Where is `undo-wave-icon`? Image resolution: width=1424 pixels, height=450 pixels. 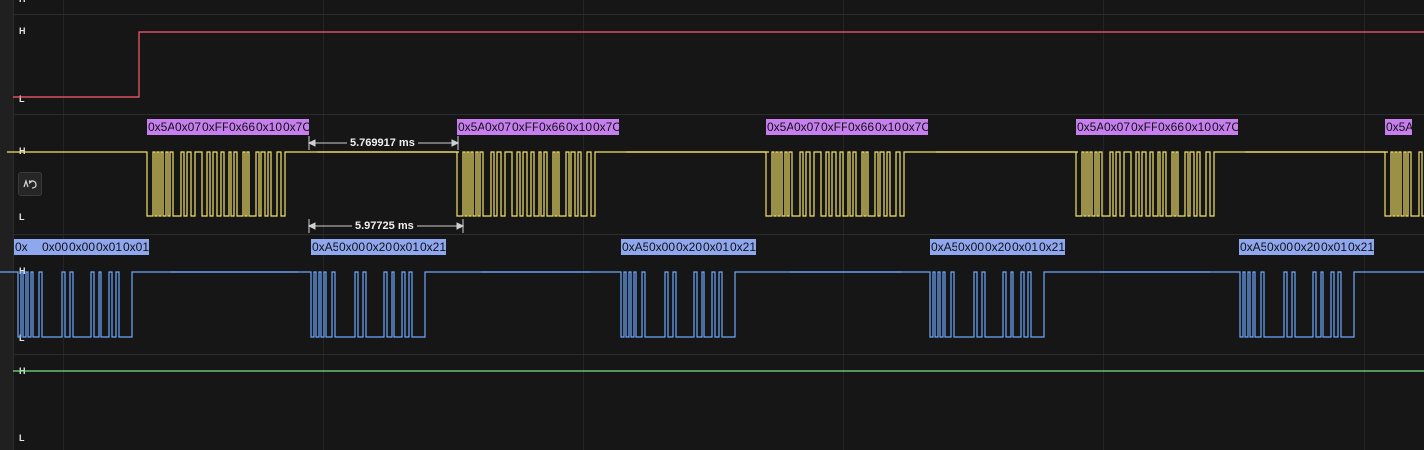 undo-wave-icon is located at coordinates (30, 183).